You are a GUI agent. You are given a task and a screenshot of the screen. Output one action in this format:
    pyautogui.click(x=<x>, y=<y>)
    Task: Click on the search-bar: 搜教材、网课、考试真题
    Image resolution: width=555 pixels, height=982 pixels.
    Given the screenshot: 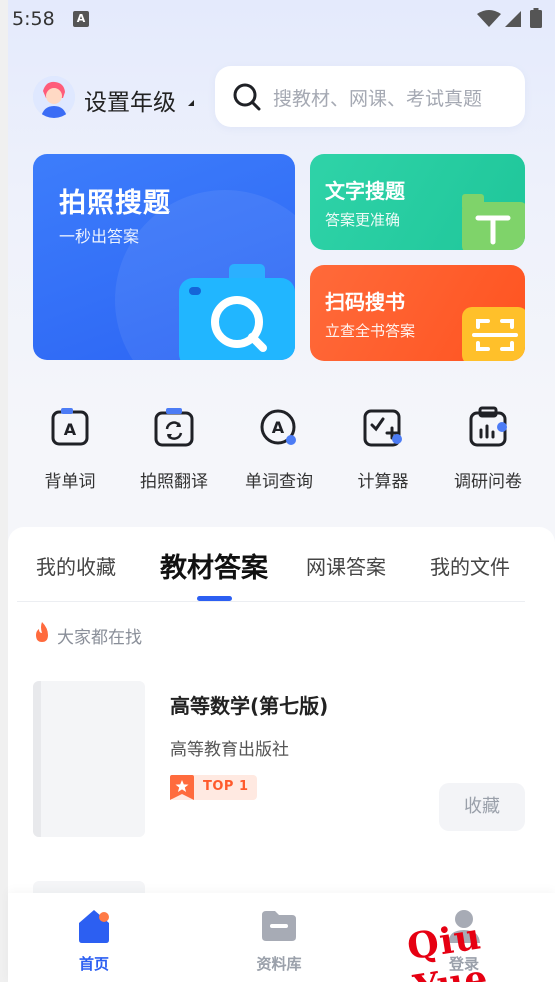 What is the action you would take?
    pyautogui.click(x=370, y=96)
    